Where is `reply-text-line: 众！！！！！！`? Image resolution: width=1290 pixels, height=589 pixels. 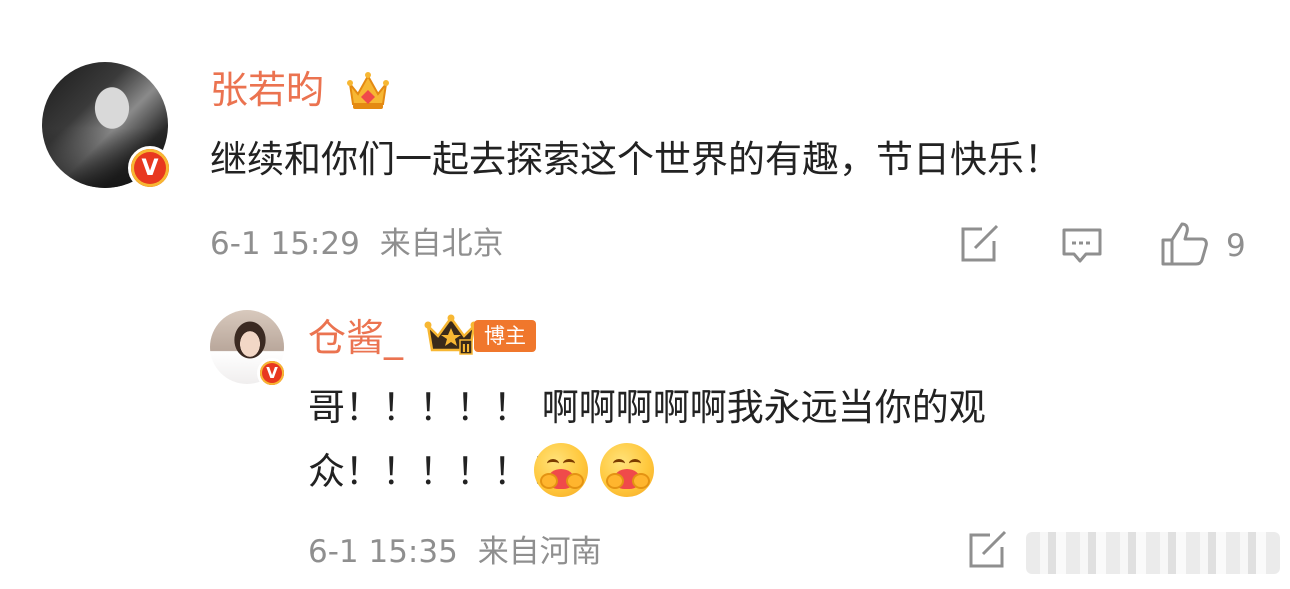
reply-text-line: 众！！！！！！ is located at coordinates (437, 471).